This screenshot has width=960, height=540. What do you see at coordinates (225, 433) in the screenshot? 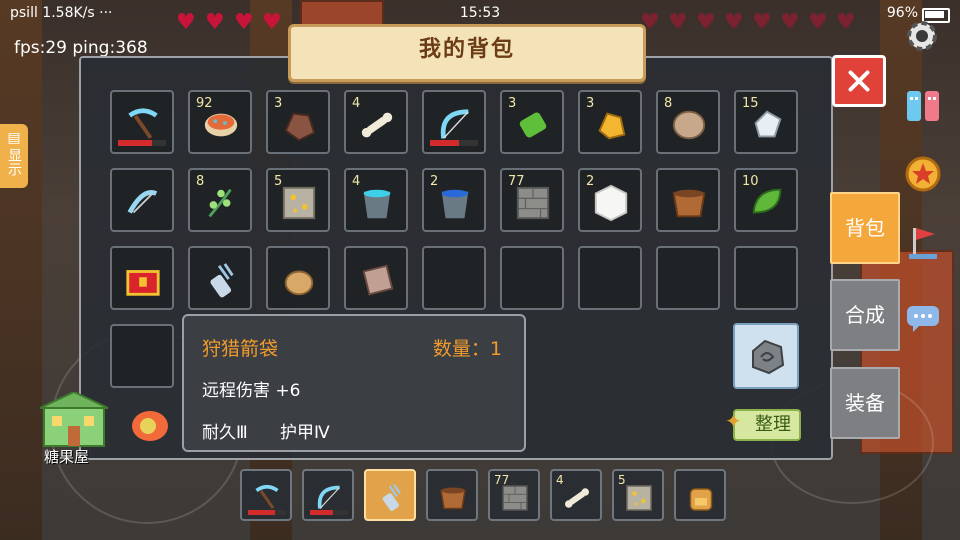
I see `tooltip-stat-durability: 耐久Ⅲ` at bounding box center [225, 433].